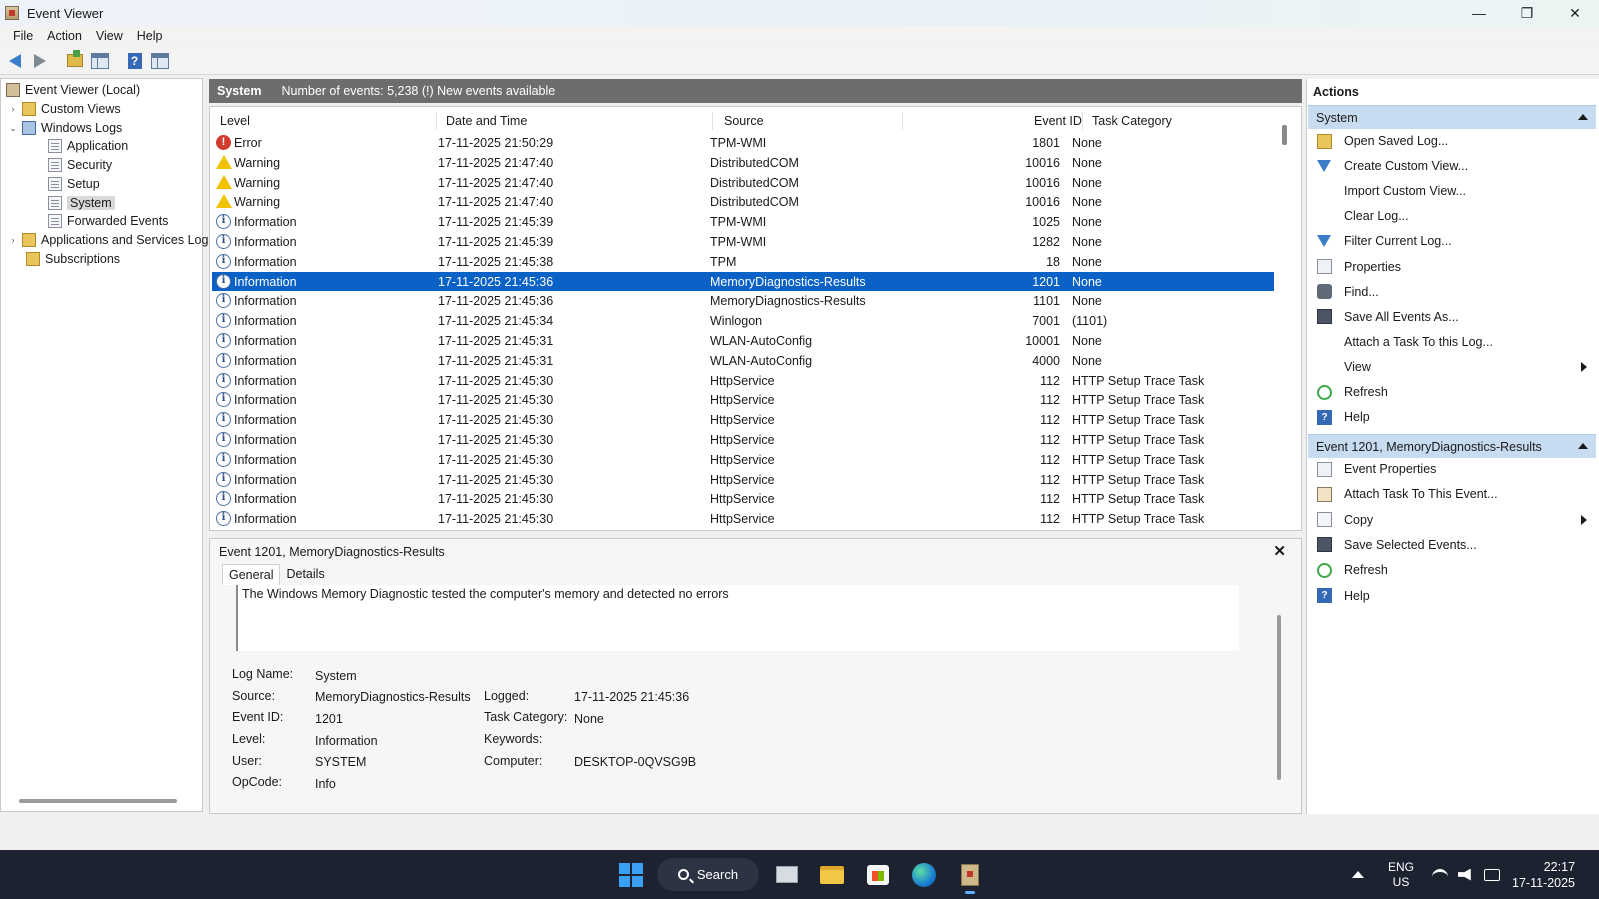 The width and height of the screenshot is (1599, 899). I want to click on tree-item-setup: Setup, so click(72, 184).